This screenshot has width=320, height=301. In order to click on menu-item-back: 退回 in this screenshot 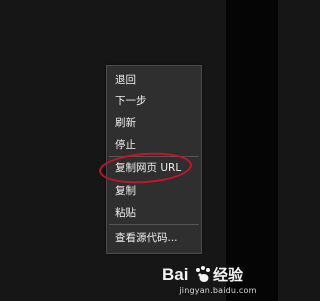, I will do `click(156, 80)`.